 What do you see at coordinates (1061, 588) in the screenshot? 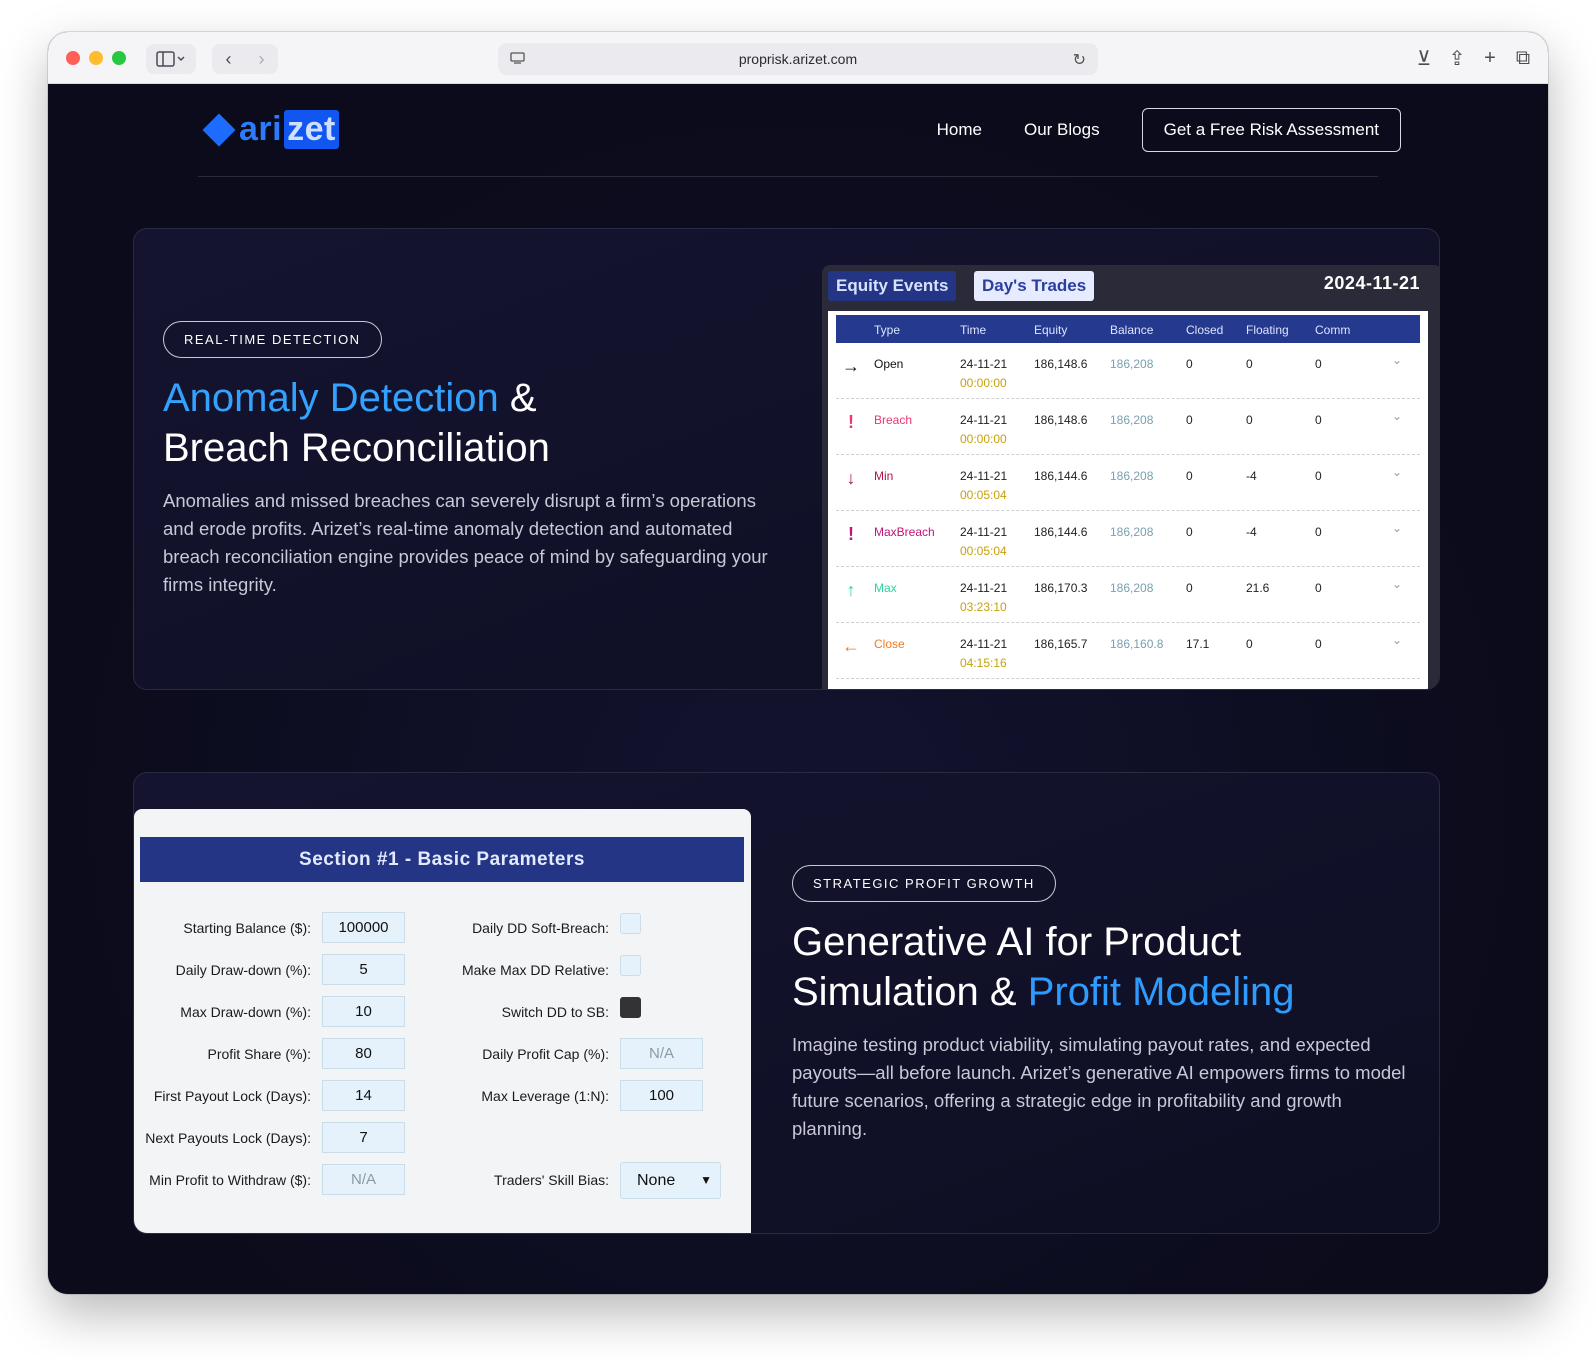
I see `equity-value: 186,170.3` at bounding box center [1061, 588].